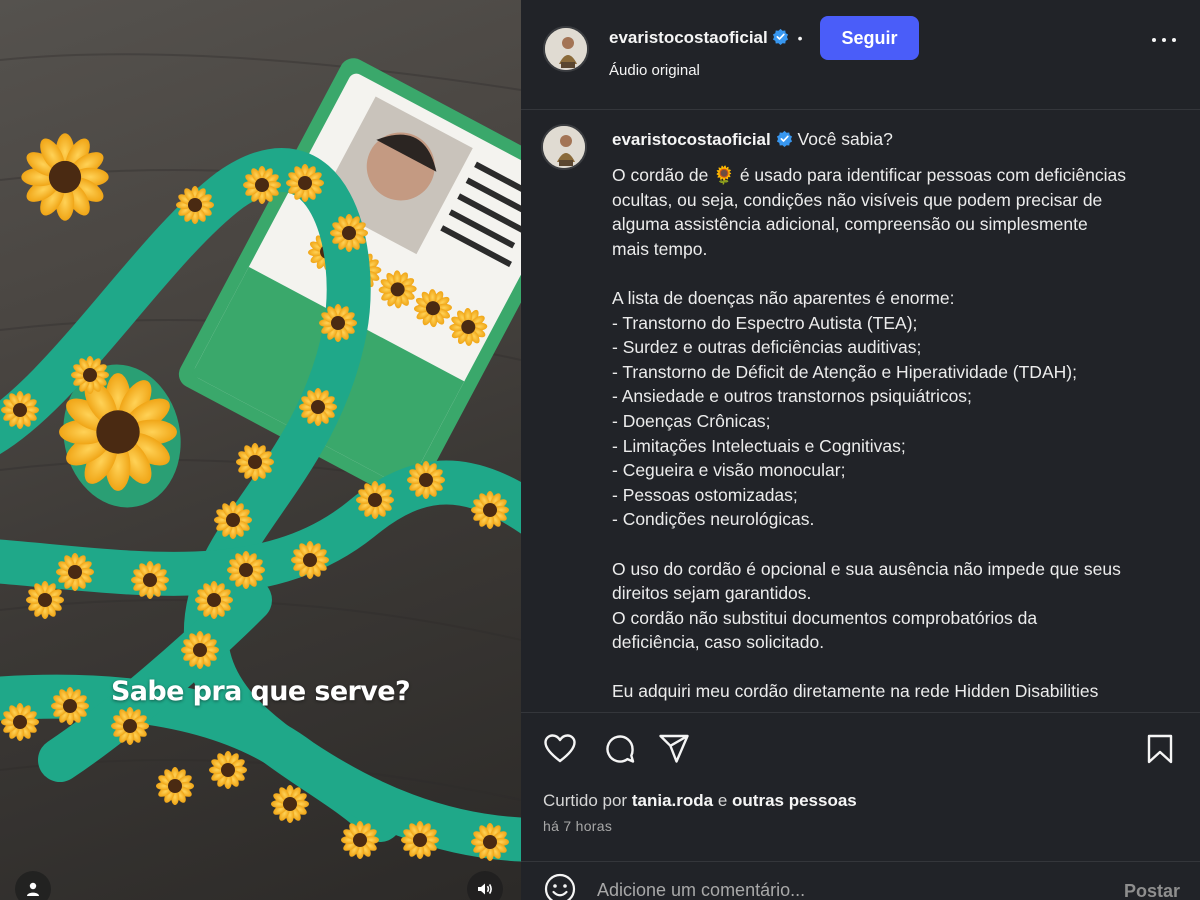 The height and width of the screenshot is (900, 1200). What do you see at coordinates (691, 420) in the screenshot?
I see `caption-line: - Doenças Crônicas;` at bounding box center [691, 420].